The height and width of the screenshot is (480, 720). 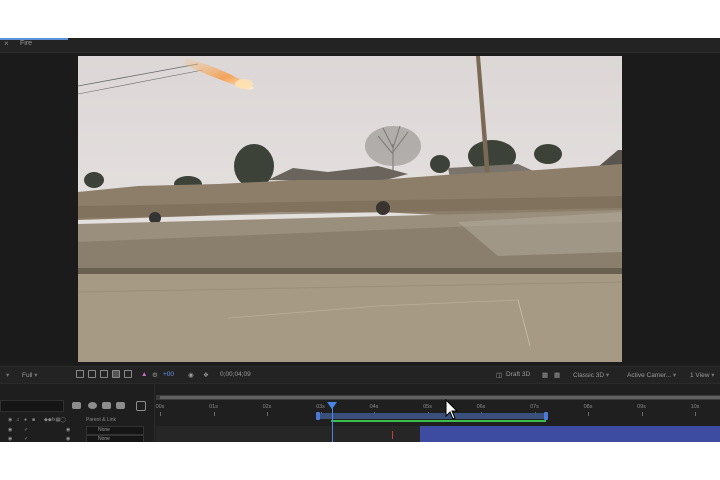 What do you see at coordinates (499, 375) in the screenshot?
I see `draft3d-icon: ◫` at bounding box center [499, 375].